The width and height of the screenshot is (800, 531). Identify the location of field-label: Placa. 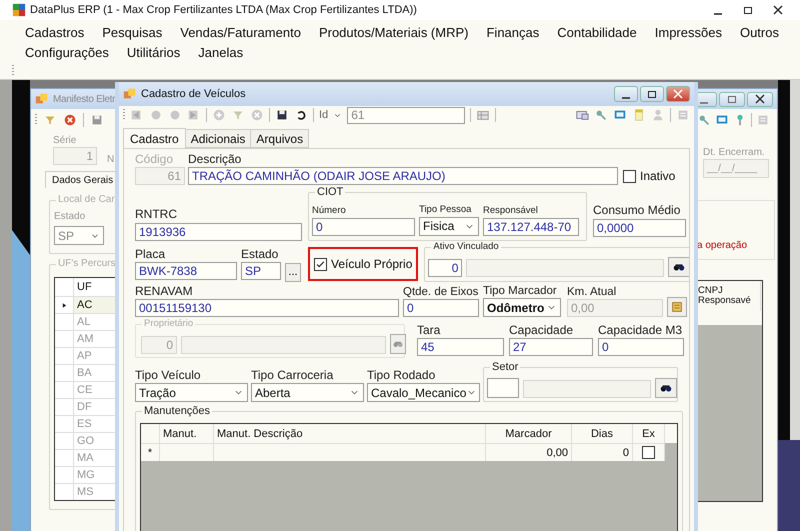
(150, 255).